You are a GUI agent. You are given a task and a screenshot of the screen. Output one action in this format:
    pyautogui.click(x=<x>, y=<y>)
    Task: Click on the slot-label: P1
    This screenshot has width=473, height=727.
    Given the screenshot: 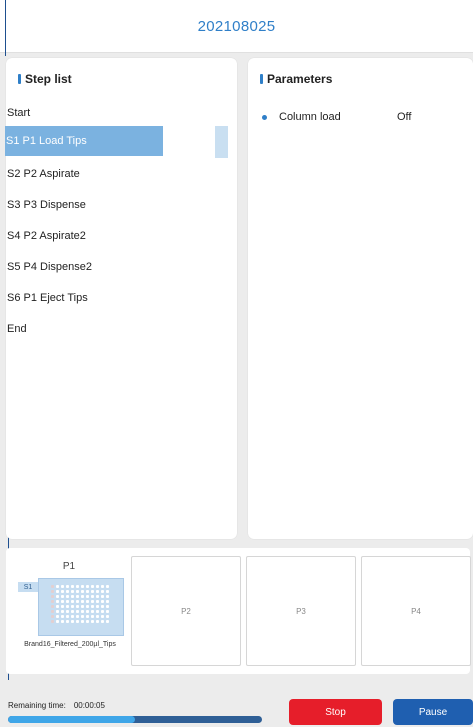 What is the action you would take?
    pyautogui.click(x=69, y=566)
    